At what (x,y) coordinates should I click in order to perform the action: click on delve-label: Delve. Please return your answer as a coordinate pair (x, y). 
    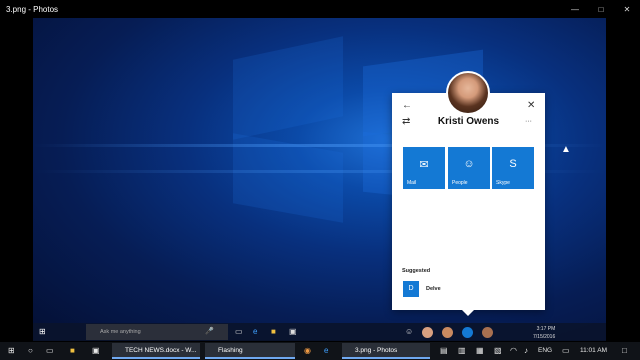
    Looking at the image, I should click on (433, 289).